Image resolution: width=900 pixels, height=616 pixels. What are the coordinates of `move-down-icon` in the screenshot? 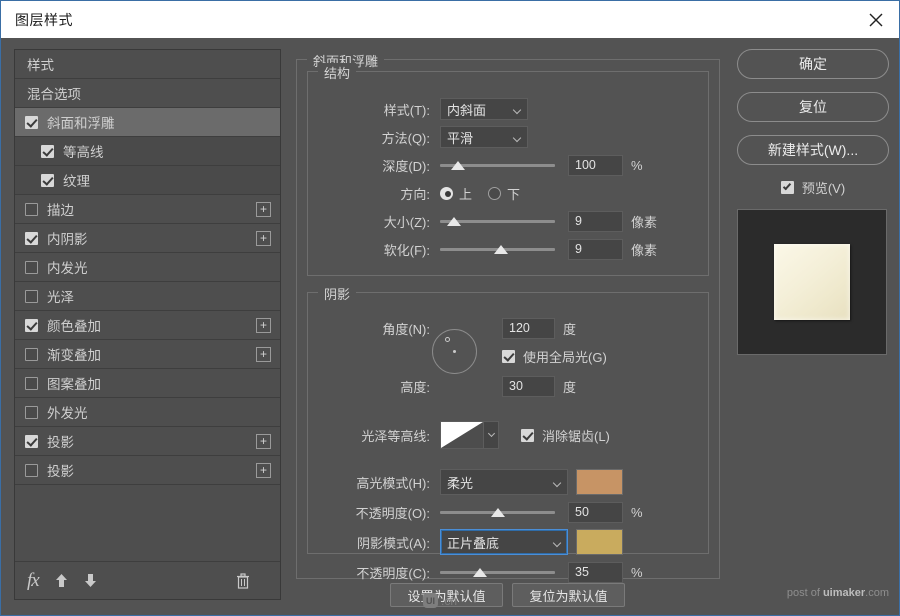 It's located at (90, 580).